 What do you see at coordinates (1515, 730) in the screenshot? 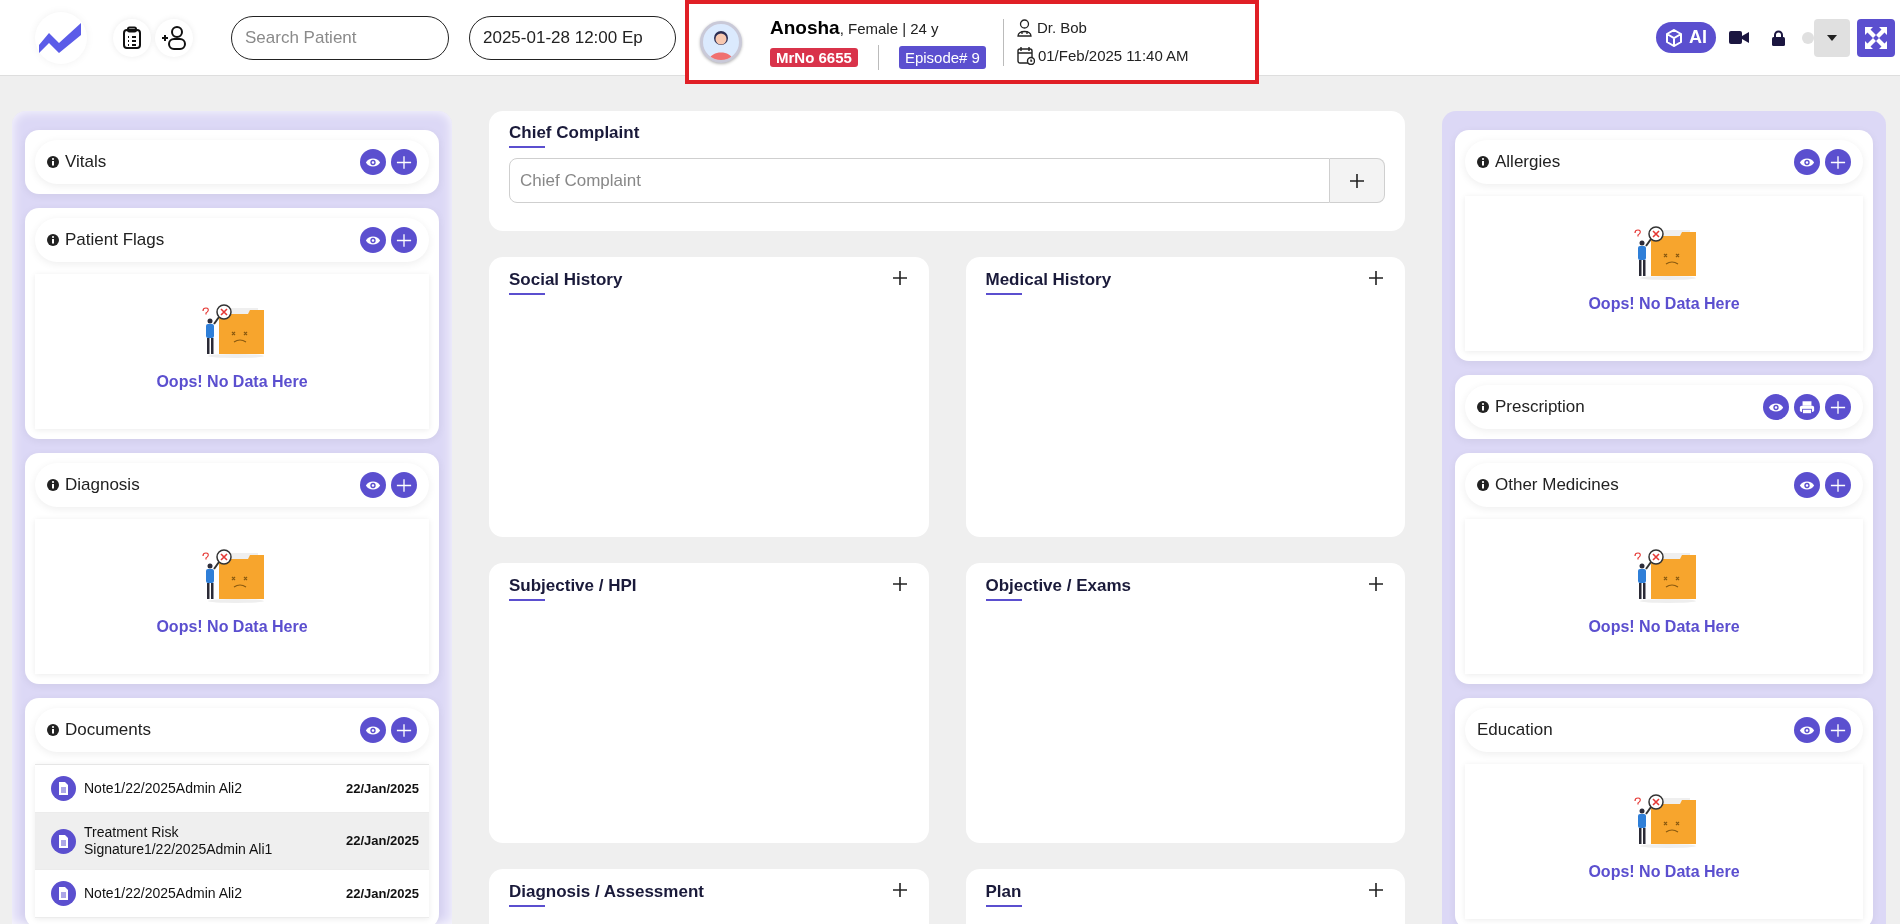
I see `widget-title: Education` at bounding box center [1515, 730].